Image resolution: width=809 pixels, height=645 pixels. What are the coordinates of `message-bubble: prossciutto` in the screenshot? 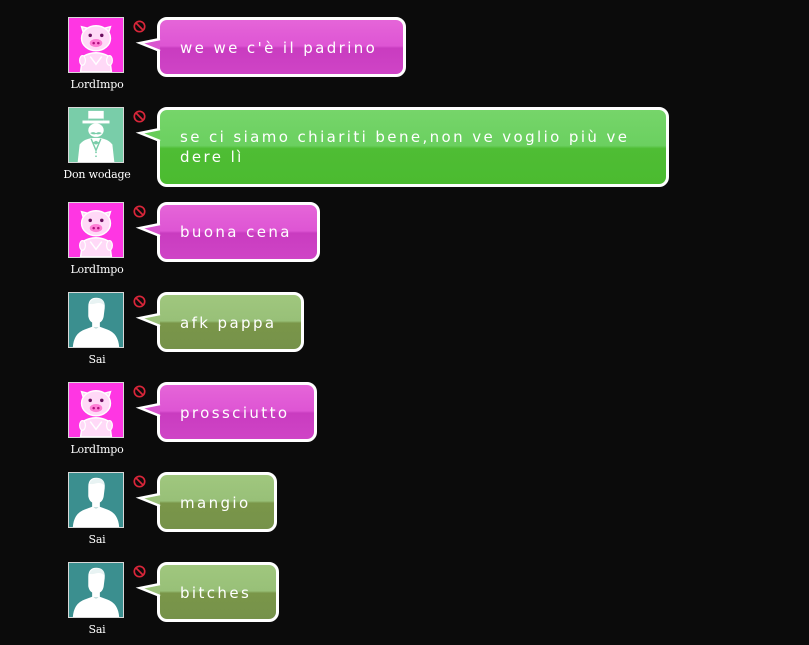 It's located at (237, 412).